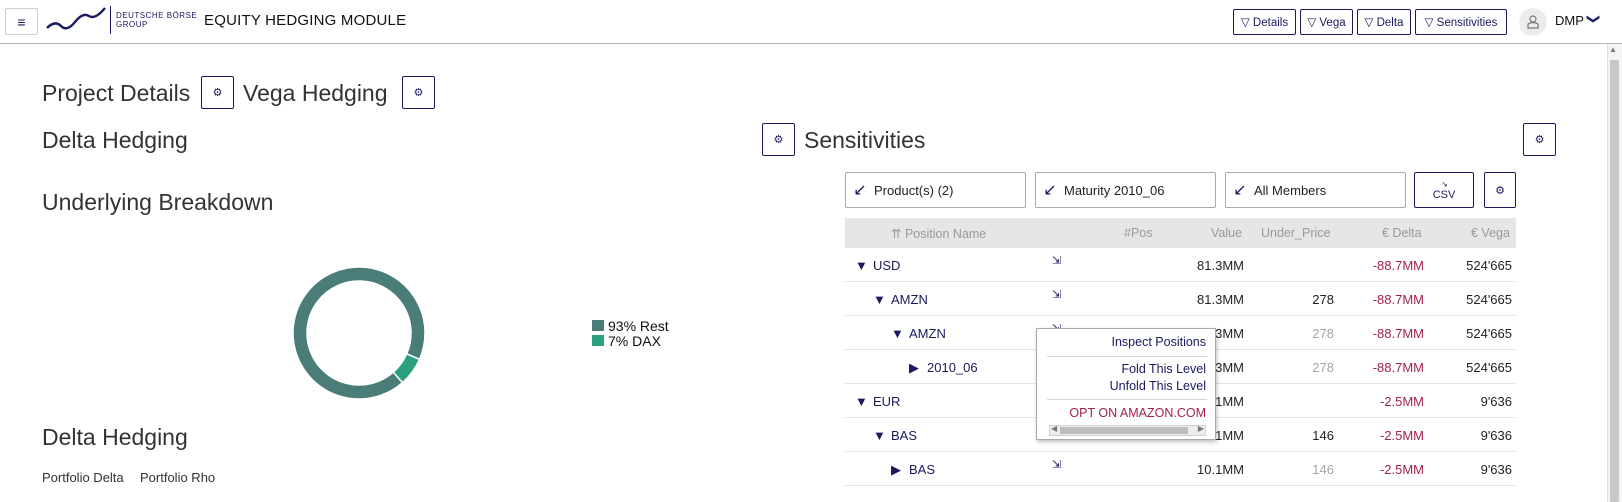 The width and height of the screenshot is (1622, 502). What do you see at coordinates (110, 20) in the screenshot?
I see `logo-divider` at bounding box center [110, 20].